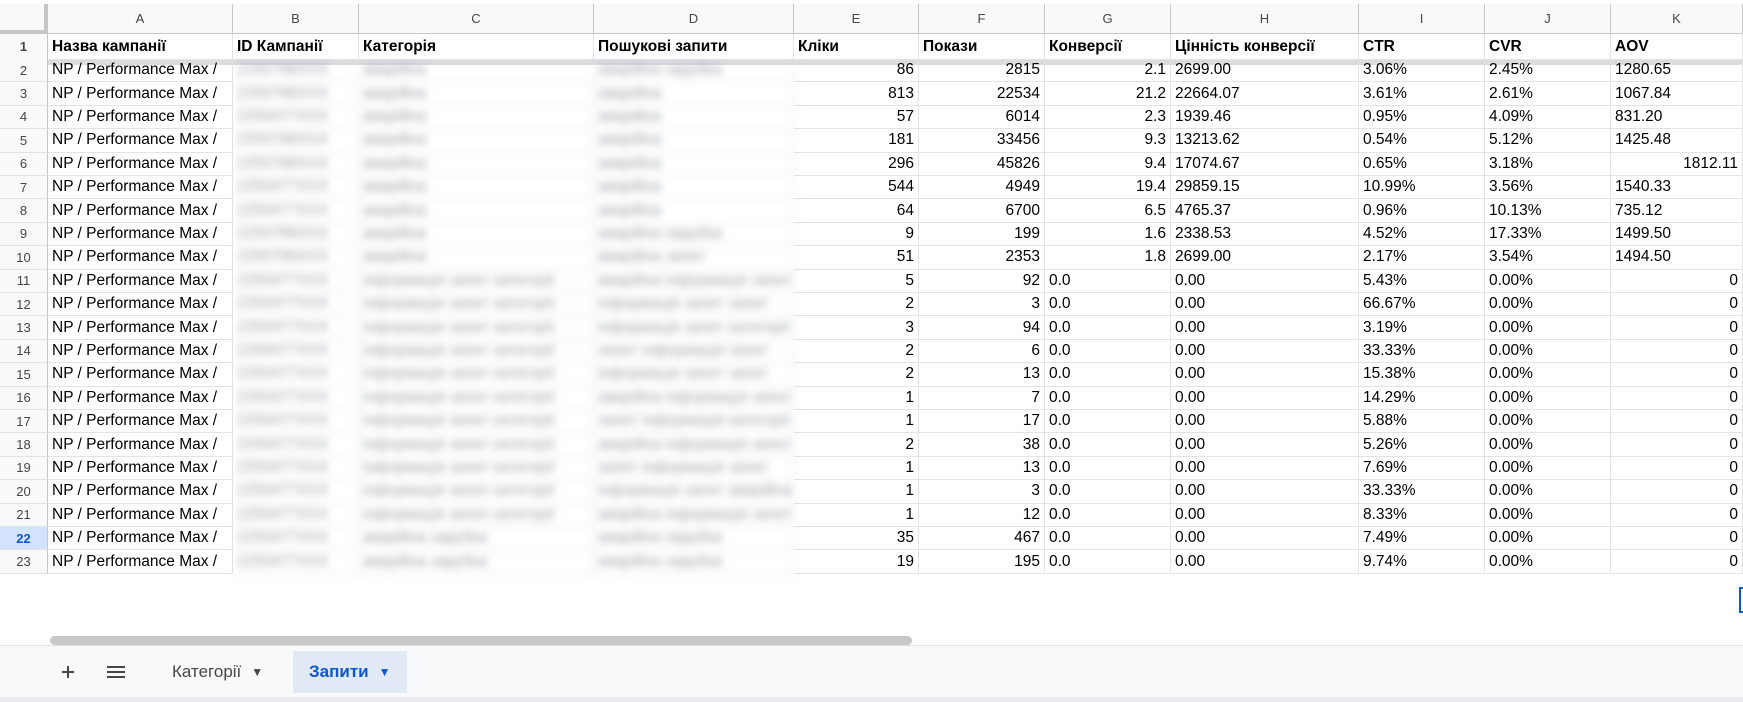 The height and width of the screenshot is (702, 1743). Describe the element at coordinates (1548, 94) in the screenshot. I see `data-cell: 2.61%` at that location.